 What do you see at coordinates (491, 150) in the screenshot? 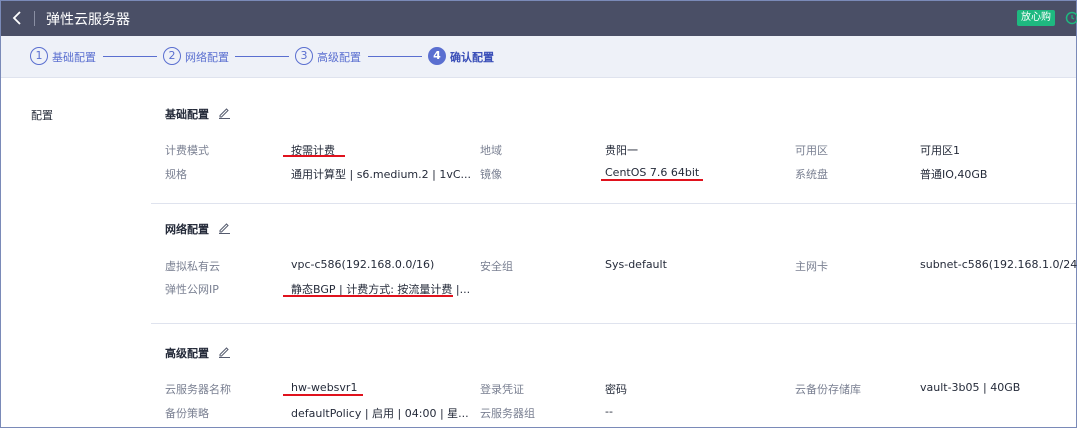
I see `region-label: 地域` at bounding box center [491, 150].